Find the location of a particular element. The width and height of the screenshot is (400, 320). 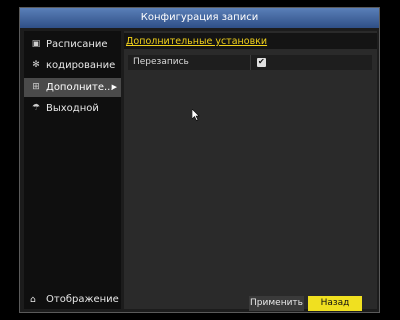

apply-button: Применить is located at coordinates (276, 303).